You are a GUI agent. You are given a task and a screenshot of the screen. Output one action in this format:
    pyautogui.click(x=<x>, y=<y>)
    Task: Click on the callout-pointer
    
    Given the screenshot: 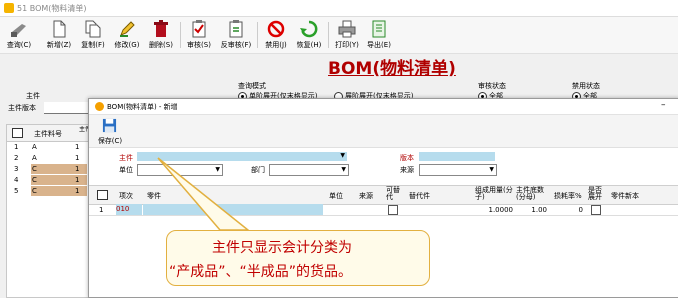 What is the action you would take?
    pyautogui.click(x=204, y=194)
    